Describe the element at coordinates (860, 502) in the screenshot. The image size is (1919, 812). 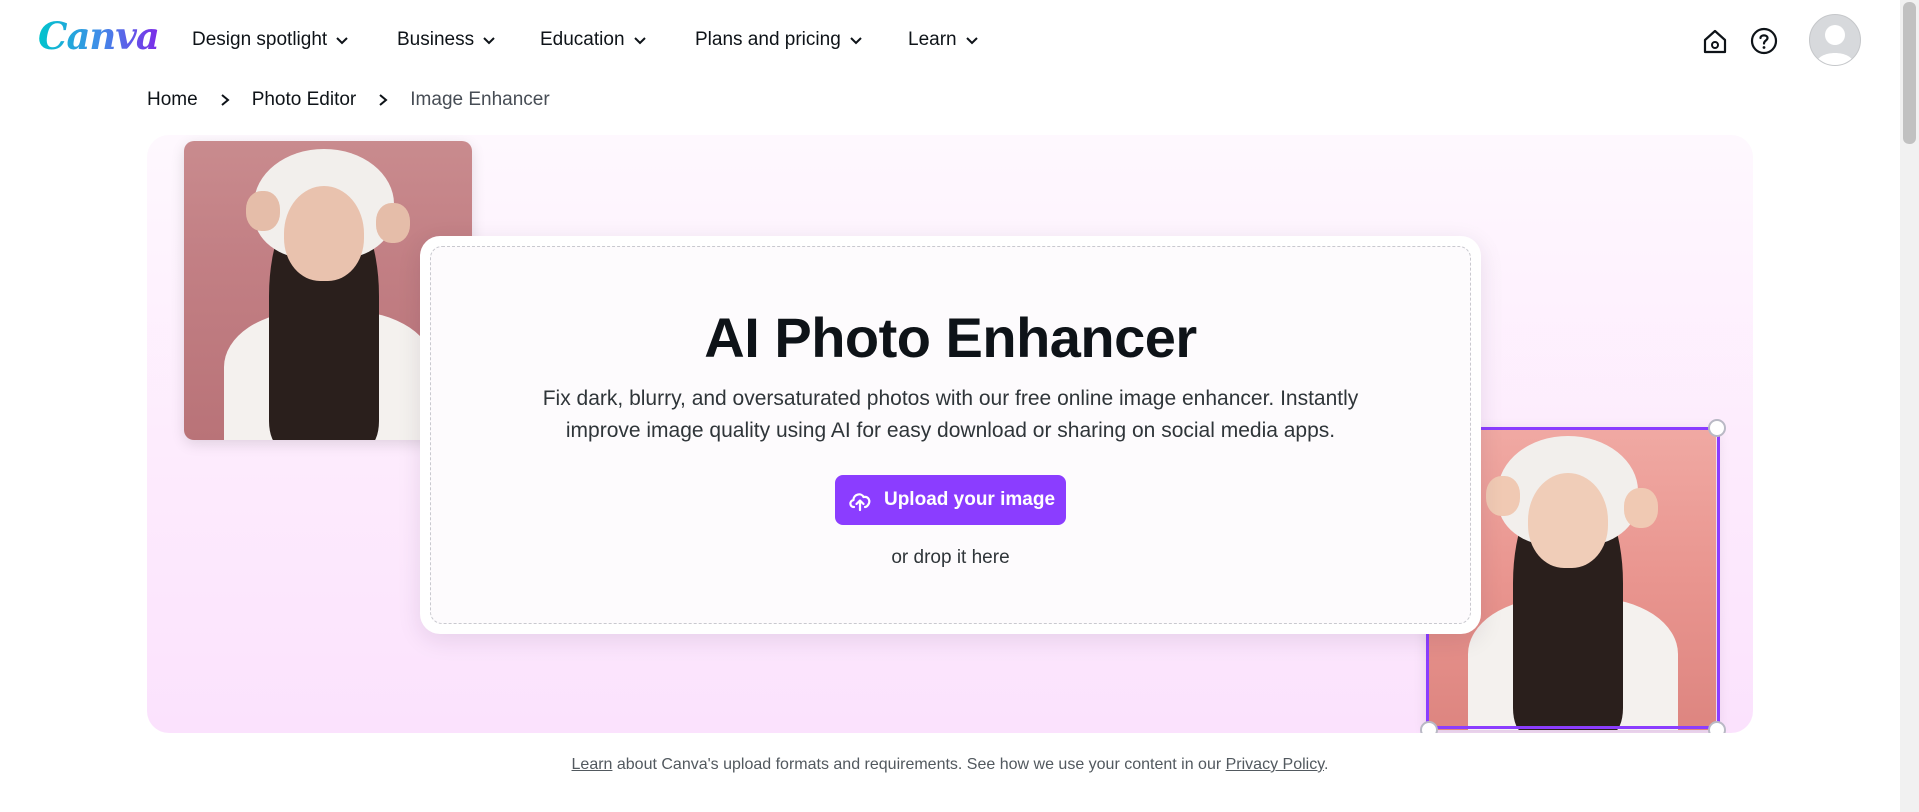
I see `cloud-upload-icon` at that location.